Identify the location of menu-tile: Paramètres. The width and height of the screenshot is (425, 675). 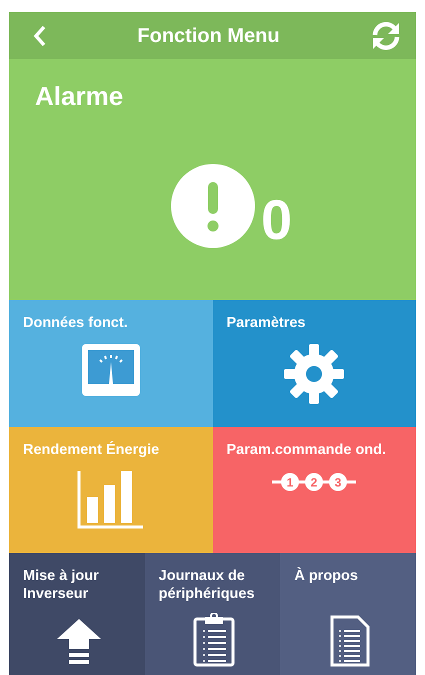
(314, 363).